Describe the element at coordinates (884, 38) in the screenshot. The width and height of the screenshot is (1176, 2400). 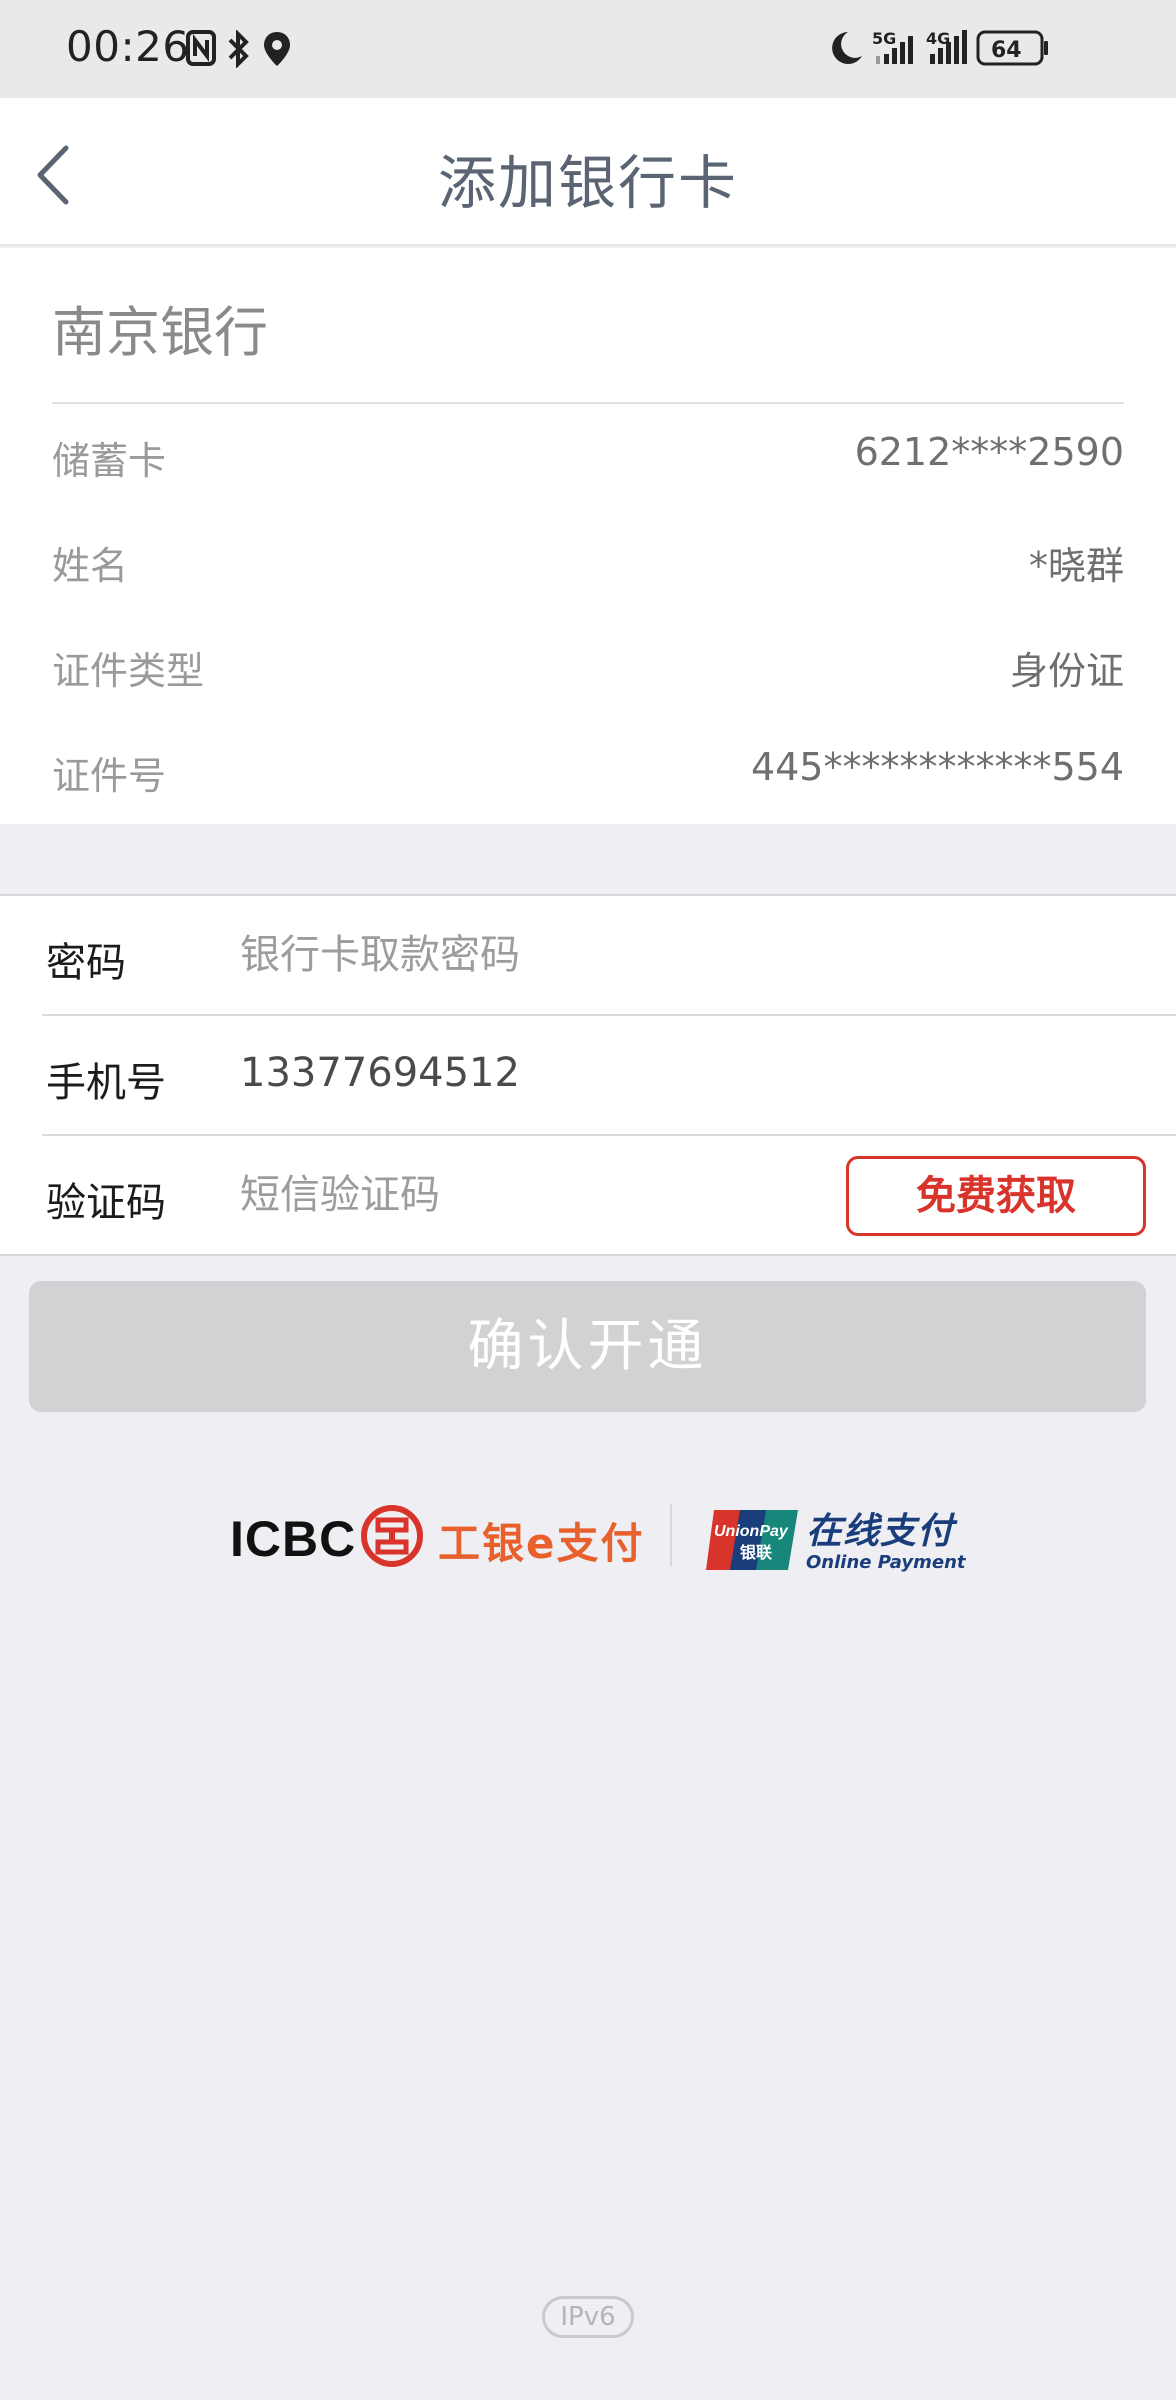
I see `svg-text: 5G` at that location.